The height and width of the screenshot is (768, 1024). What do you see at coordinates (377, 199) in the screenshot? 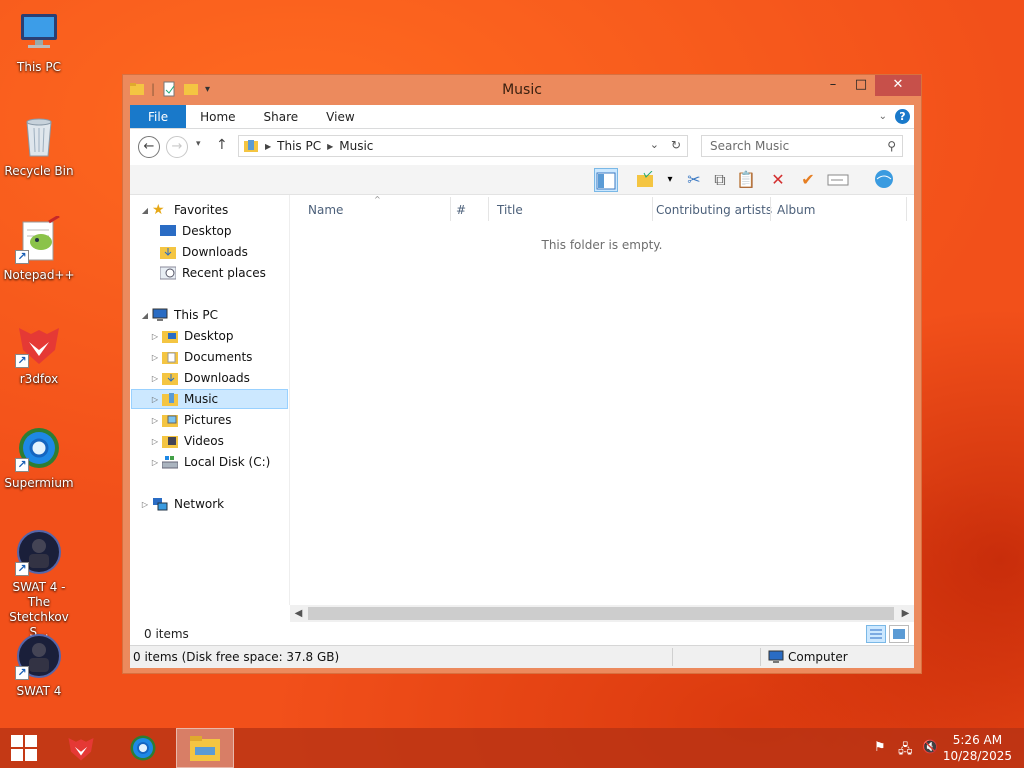
I see `sort-ascending-icon: ^` at bounding box center [377, 199].